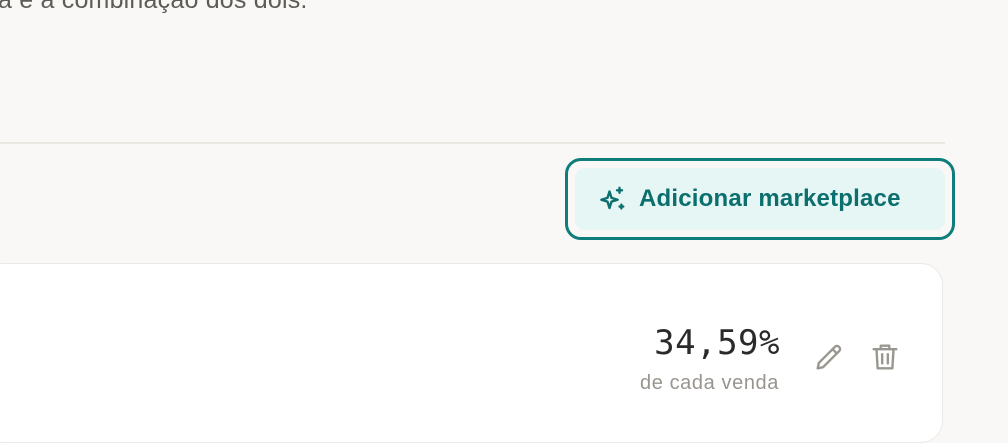 The height and width of the screenshot is (443, 1008). What do you see at coordinates (612, 199) in the screenshot?
I see `sparkles-icon` at bounding box center [612, 199].